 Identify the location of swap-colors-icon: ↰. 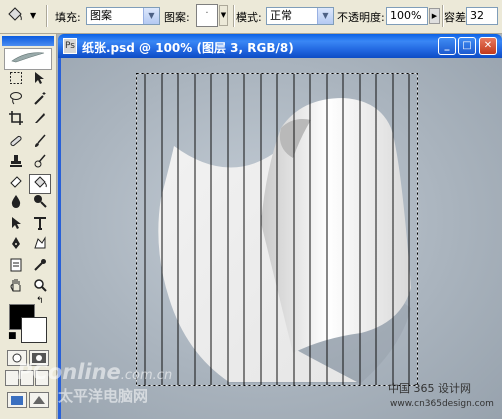
(40, 301).